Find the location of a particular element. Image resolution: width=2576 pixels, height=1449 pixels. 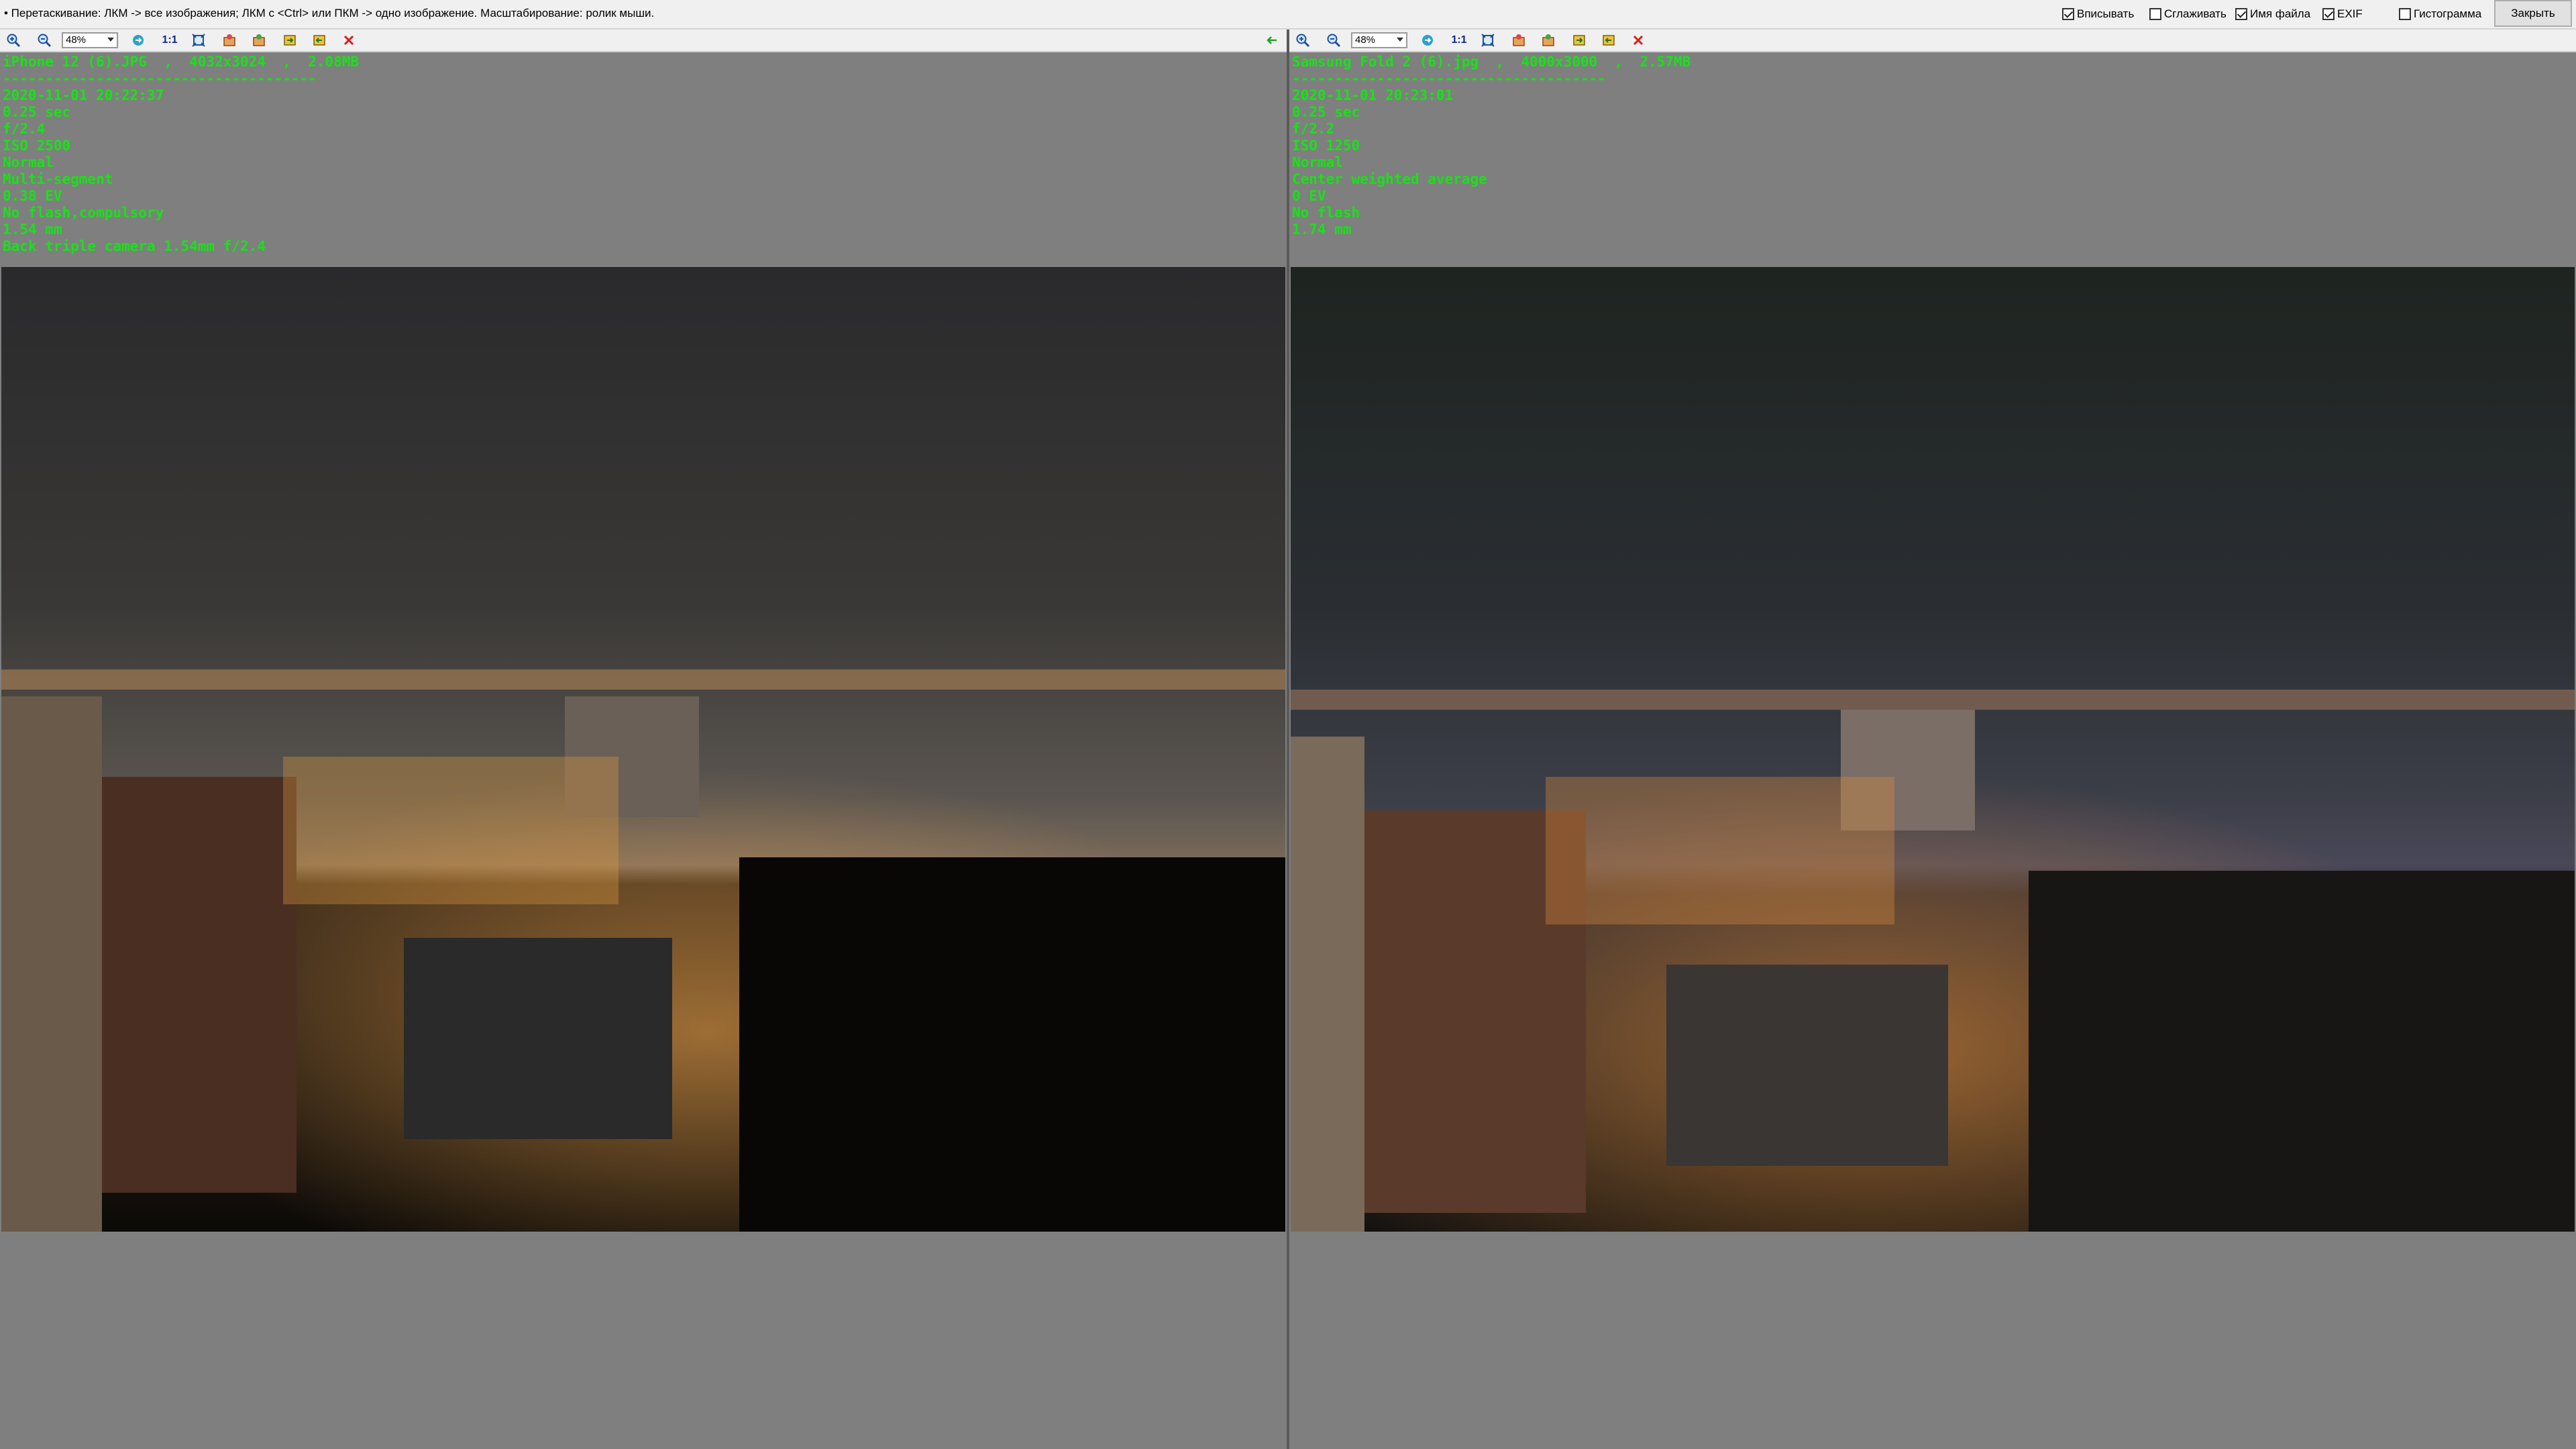

option-smooth-checkbox: Сглаживать is located at coordinates (2187, 14).